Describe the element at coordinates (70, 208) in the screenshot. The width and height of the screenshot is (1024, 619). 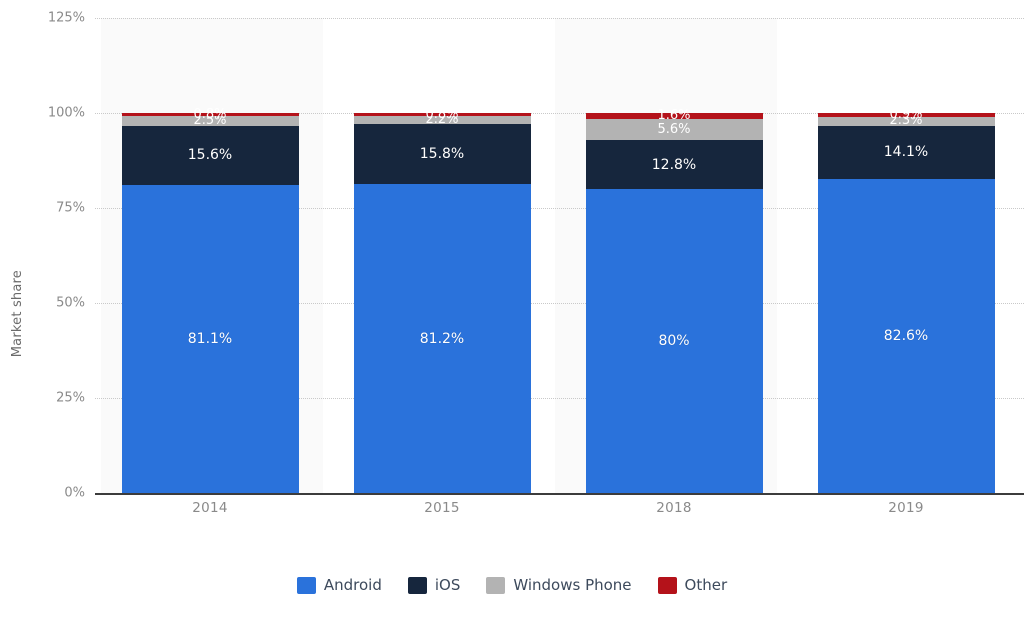
I see `y-axis-tick-label: 75%` at that location.